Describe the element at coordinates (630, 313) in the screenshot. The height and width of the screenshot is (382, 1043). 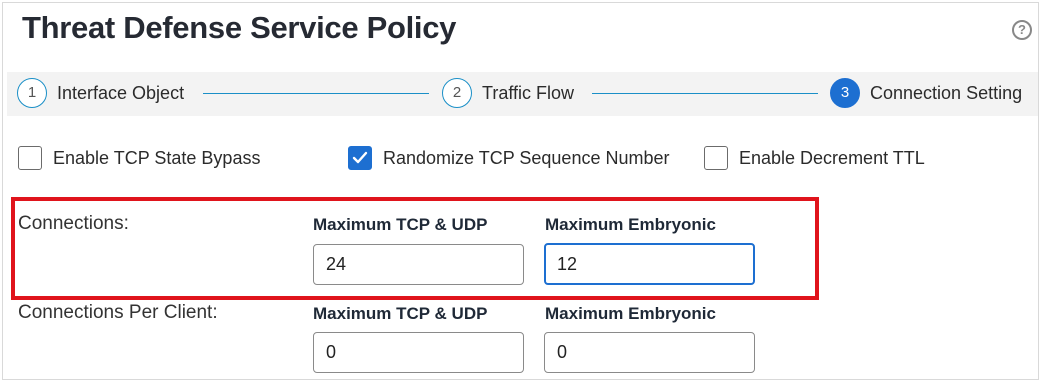
I see `per-client-max-embryonic-label: Maximum Embryonic` at that location.